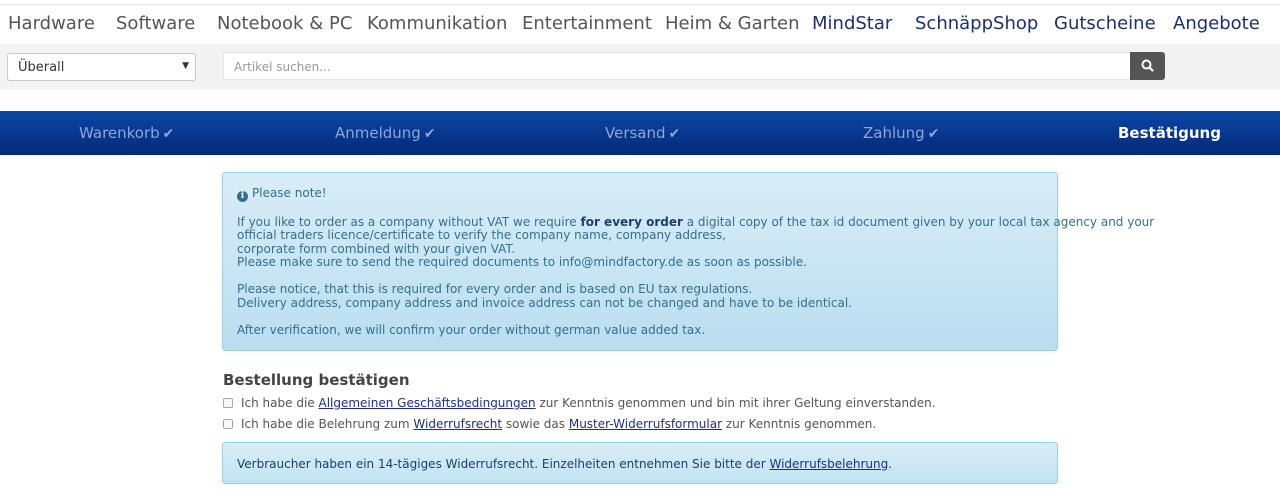 The image size is (1280, 495). I want to click on nav-entertainment: Entertainment, so click(587, 23).